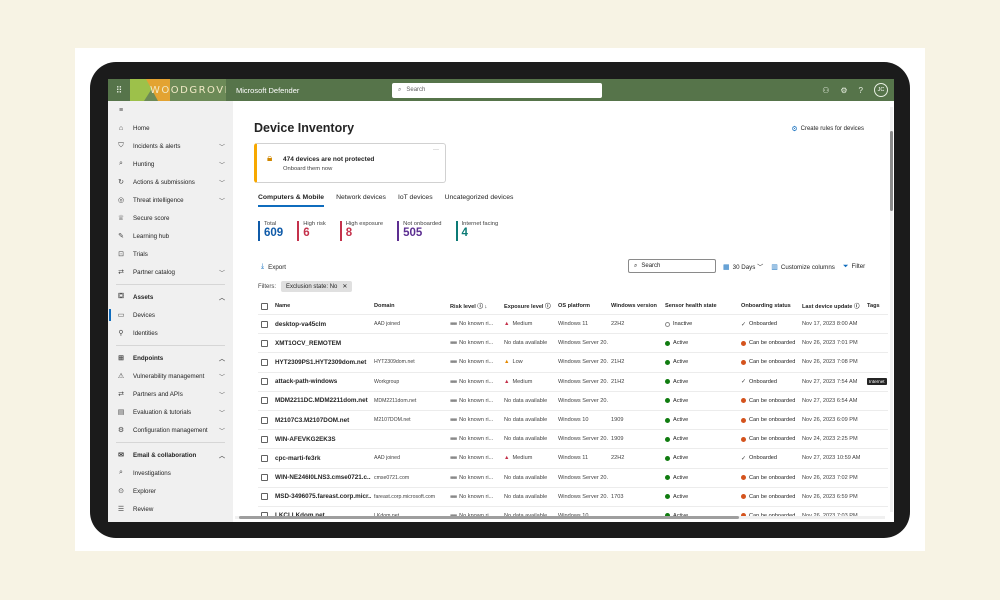  What do you see at coordinates (119, 90) in the screenshot?
I see `app-launcher-icon: ⠿` at bounding box center [119, 90].